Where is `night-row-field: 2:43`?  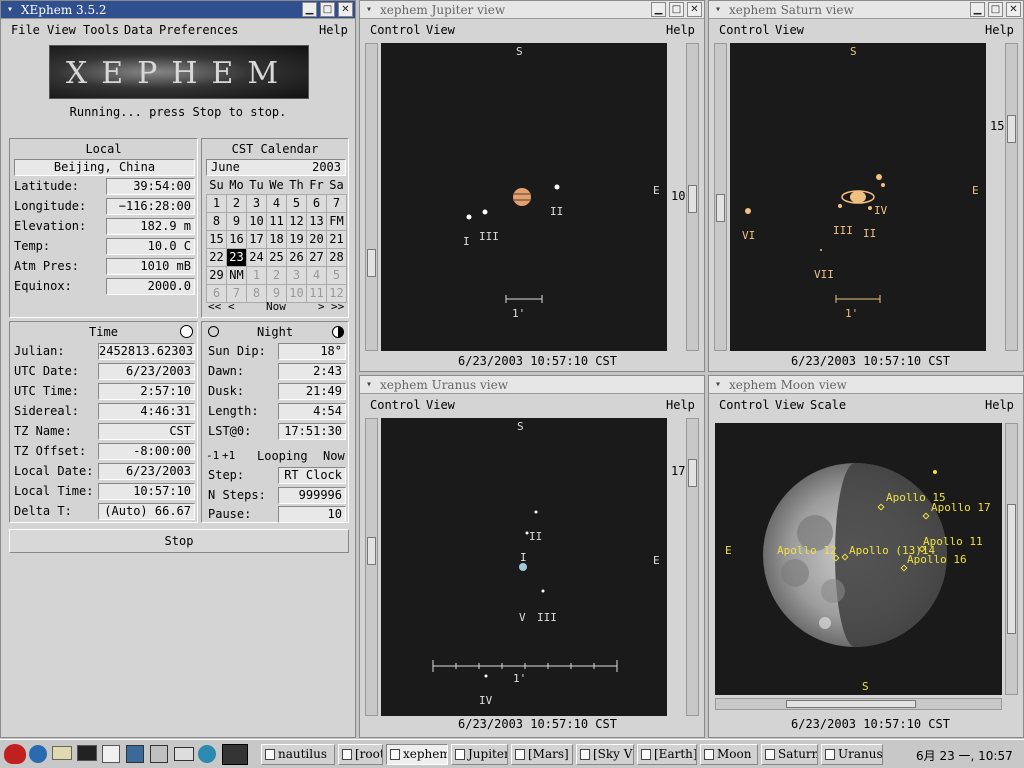 night-row-field: 2:43 is located at coordinates (312, 371).